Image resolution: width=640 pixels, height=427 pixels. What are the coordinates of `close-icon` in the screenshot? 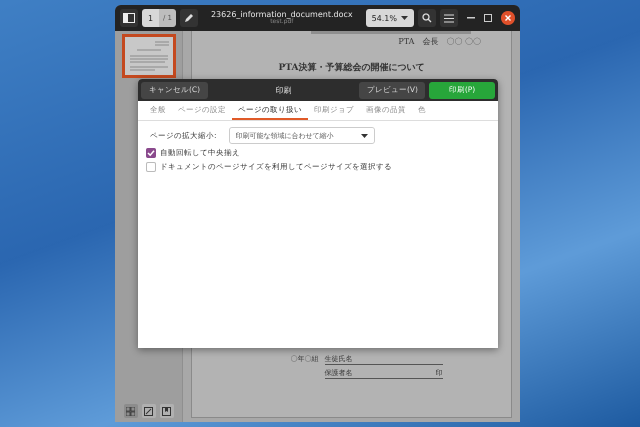 It's located at (508, 18).